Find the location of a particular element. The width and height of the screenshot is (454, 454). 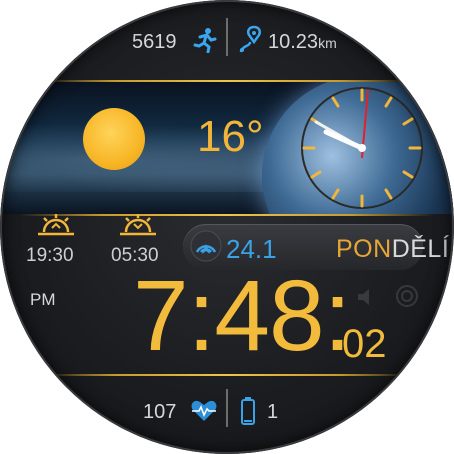

weekday-part2: DĚLÍ is located at coordinates (420, 249).